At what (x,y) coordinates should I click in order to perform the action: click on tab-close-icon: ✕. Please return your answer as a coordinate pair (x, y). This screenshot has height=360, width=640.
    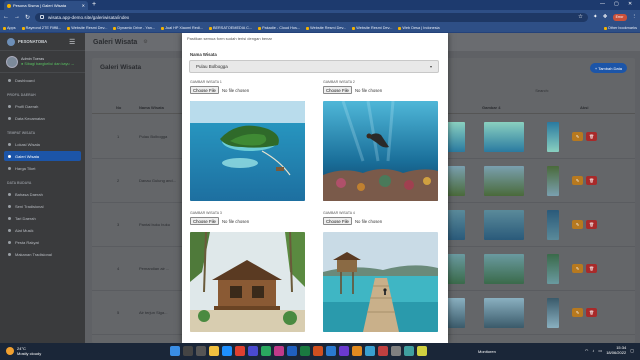
    Looking at the image, I should click on (83, 5).